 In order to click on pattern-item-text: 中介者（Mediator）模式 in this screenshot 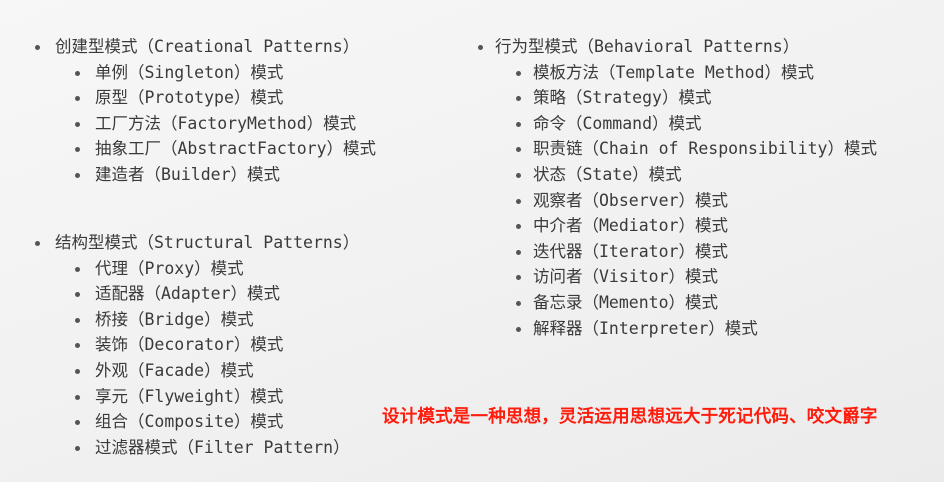, I will do `click(630, 226)`.